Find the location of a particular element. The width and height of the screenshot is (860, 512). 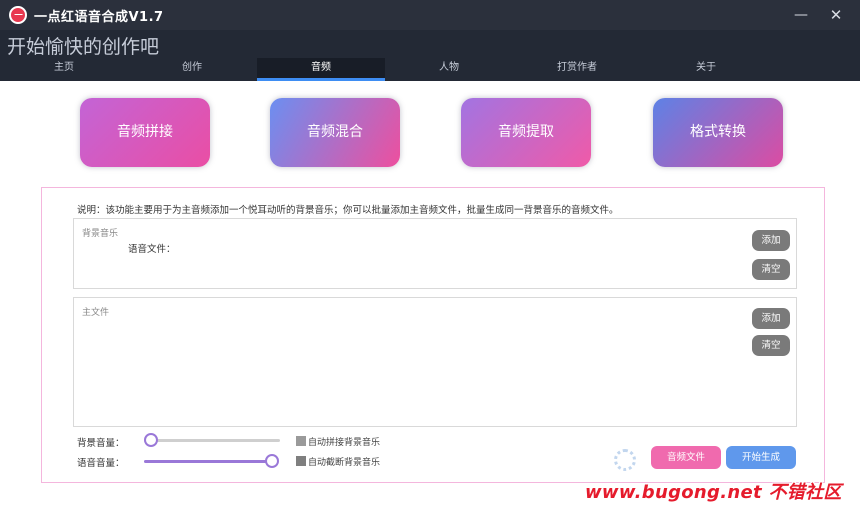

minimize-button: — is located at coordinates (801, 15).